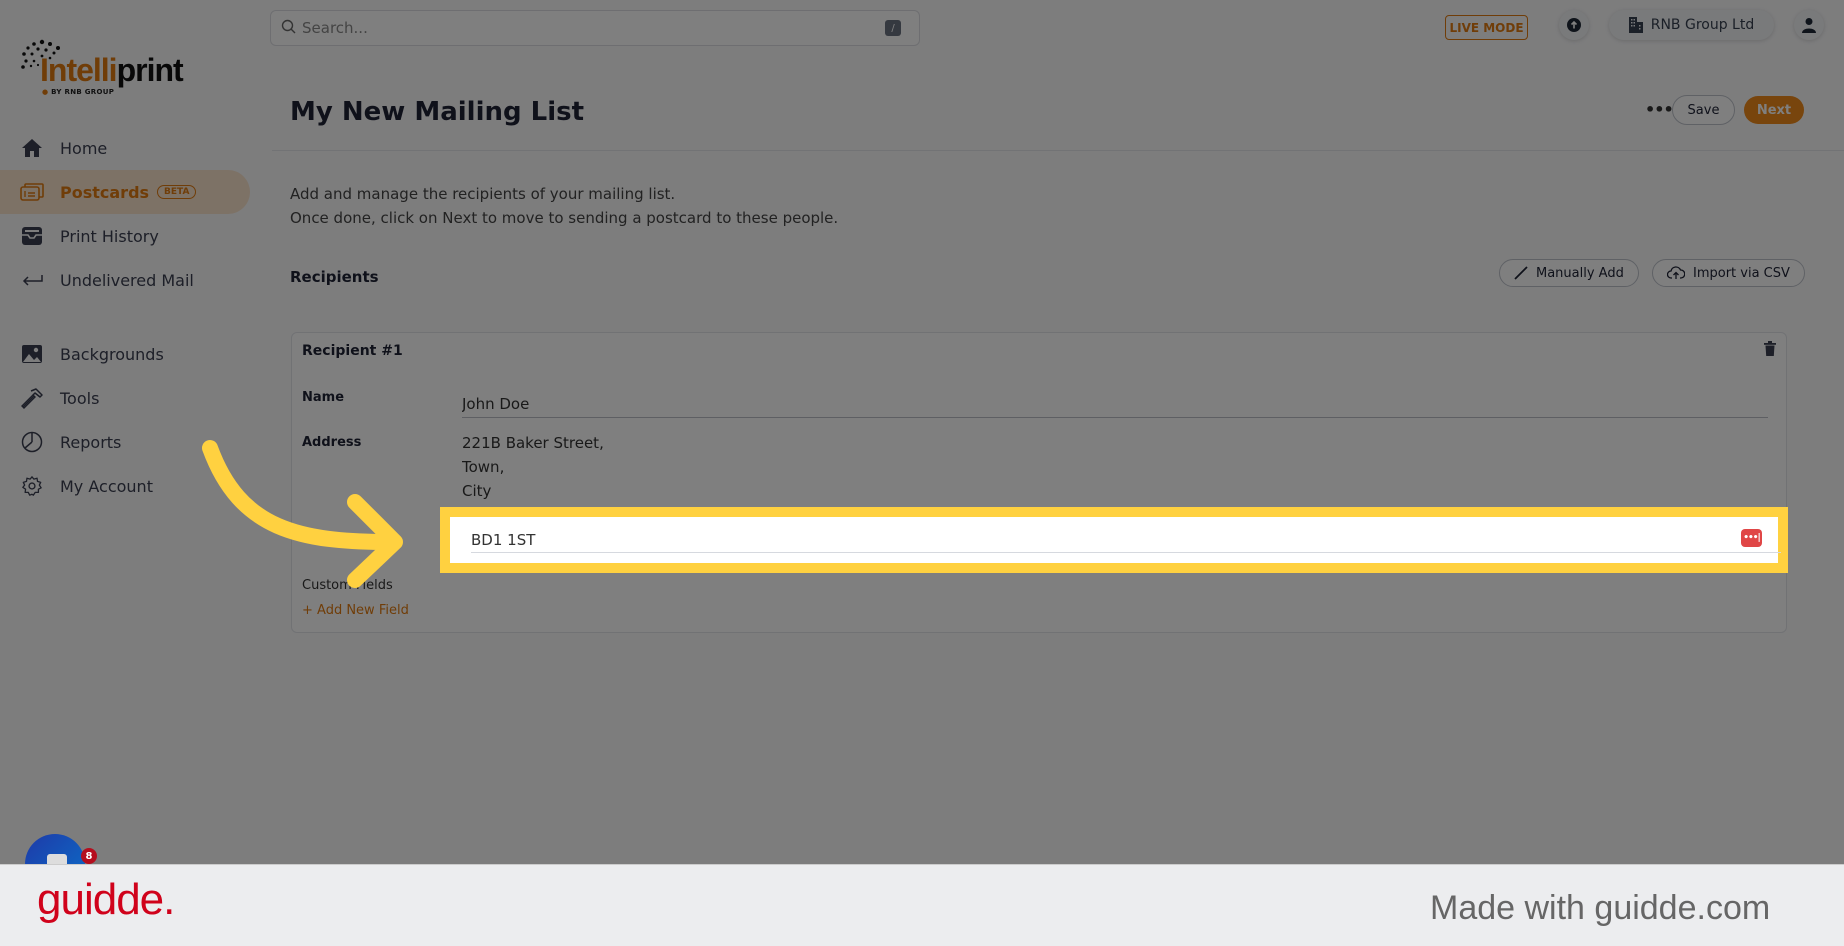 The image size is (1844, 946). Describe the element at coordinates (78, 92) in the screenshot. I see `logo-tagline: ● BY RNB GROUP` at that location.